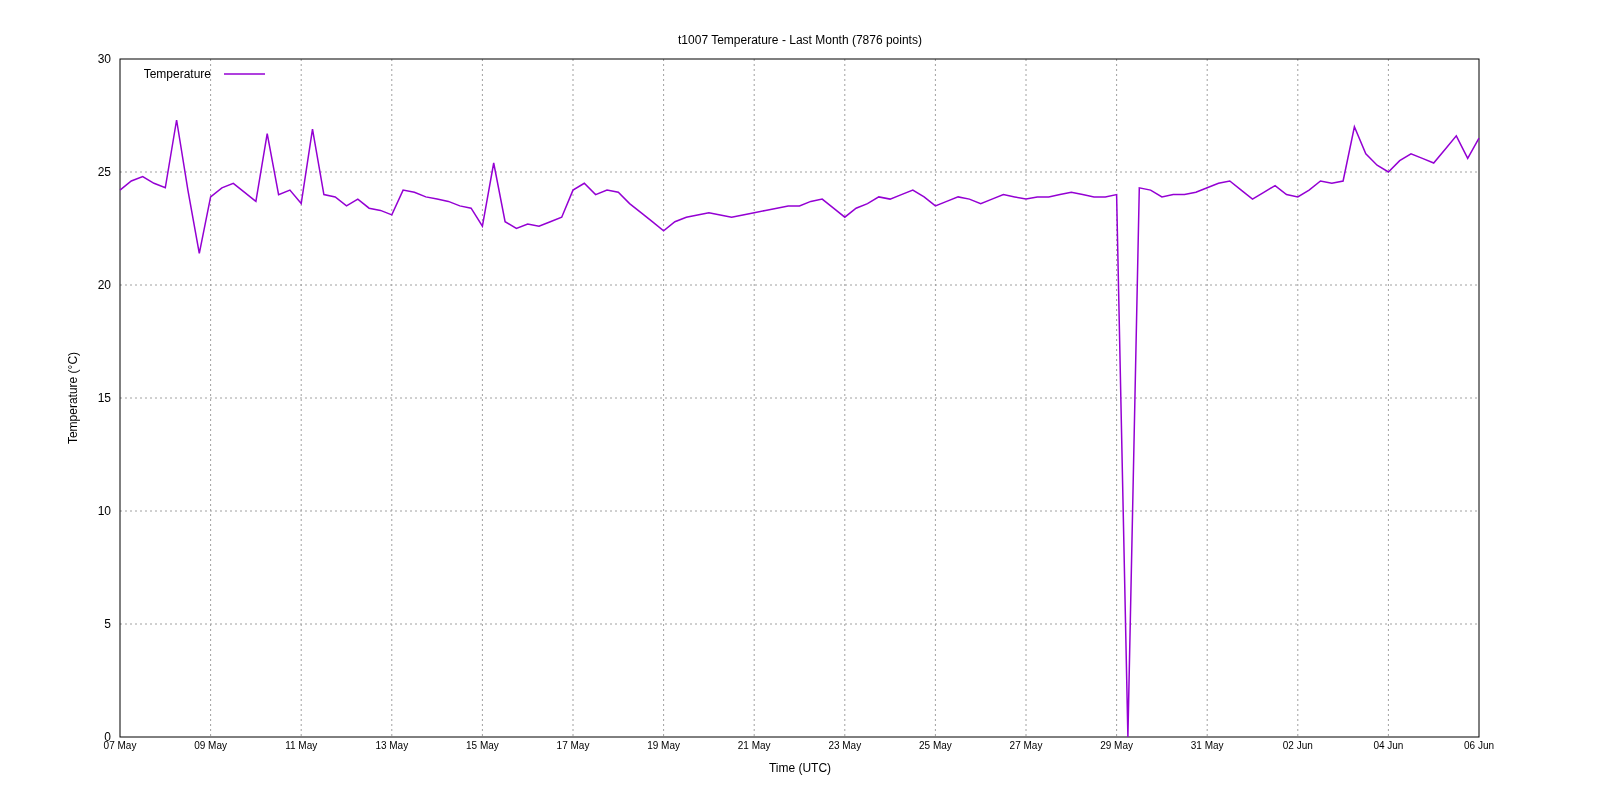  What do you see at coordinates (754, 745) in the screenshot?
I see `x-tick-label: 21 May` at bounding box center [754, 745].